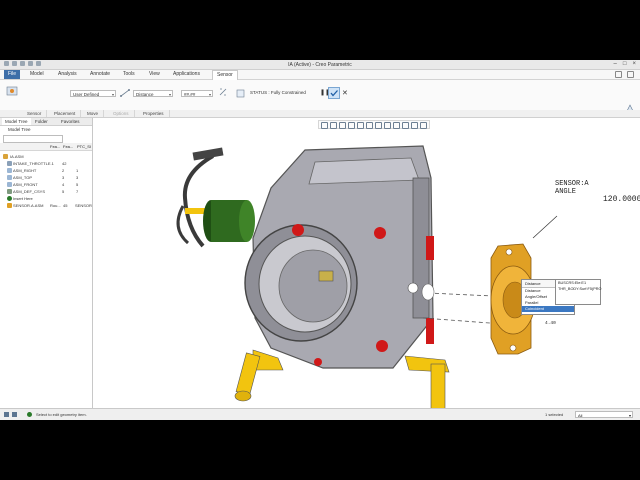 This screenshot has width=640, height=480. I want to click on minimize-icon: –, so click(615, 64).